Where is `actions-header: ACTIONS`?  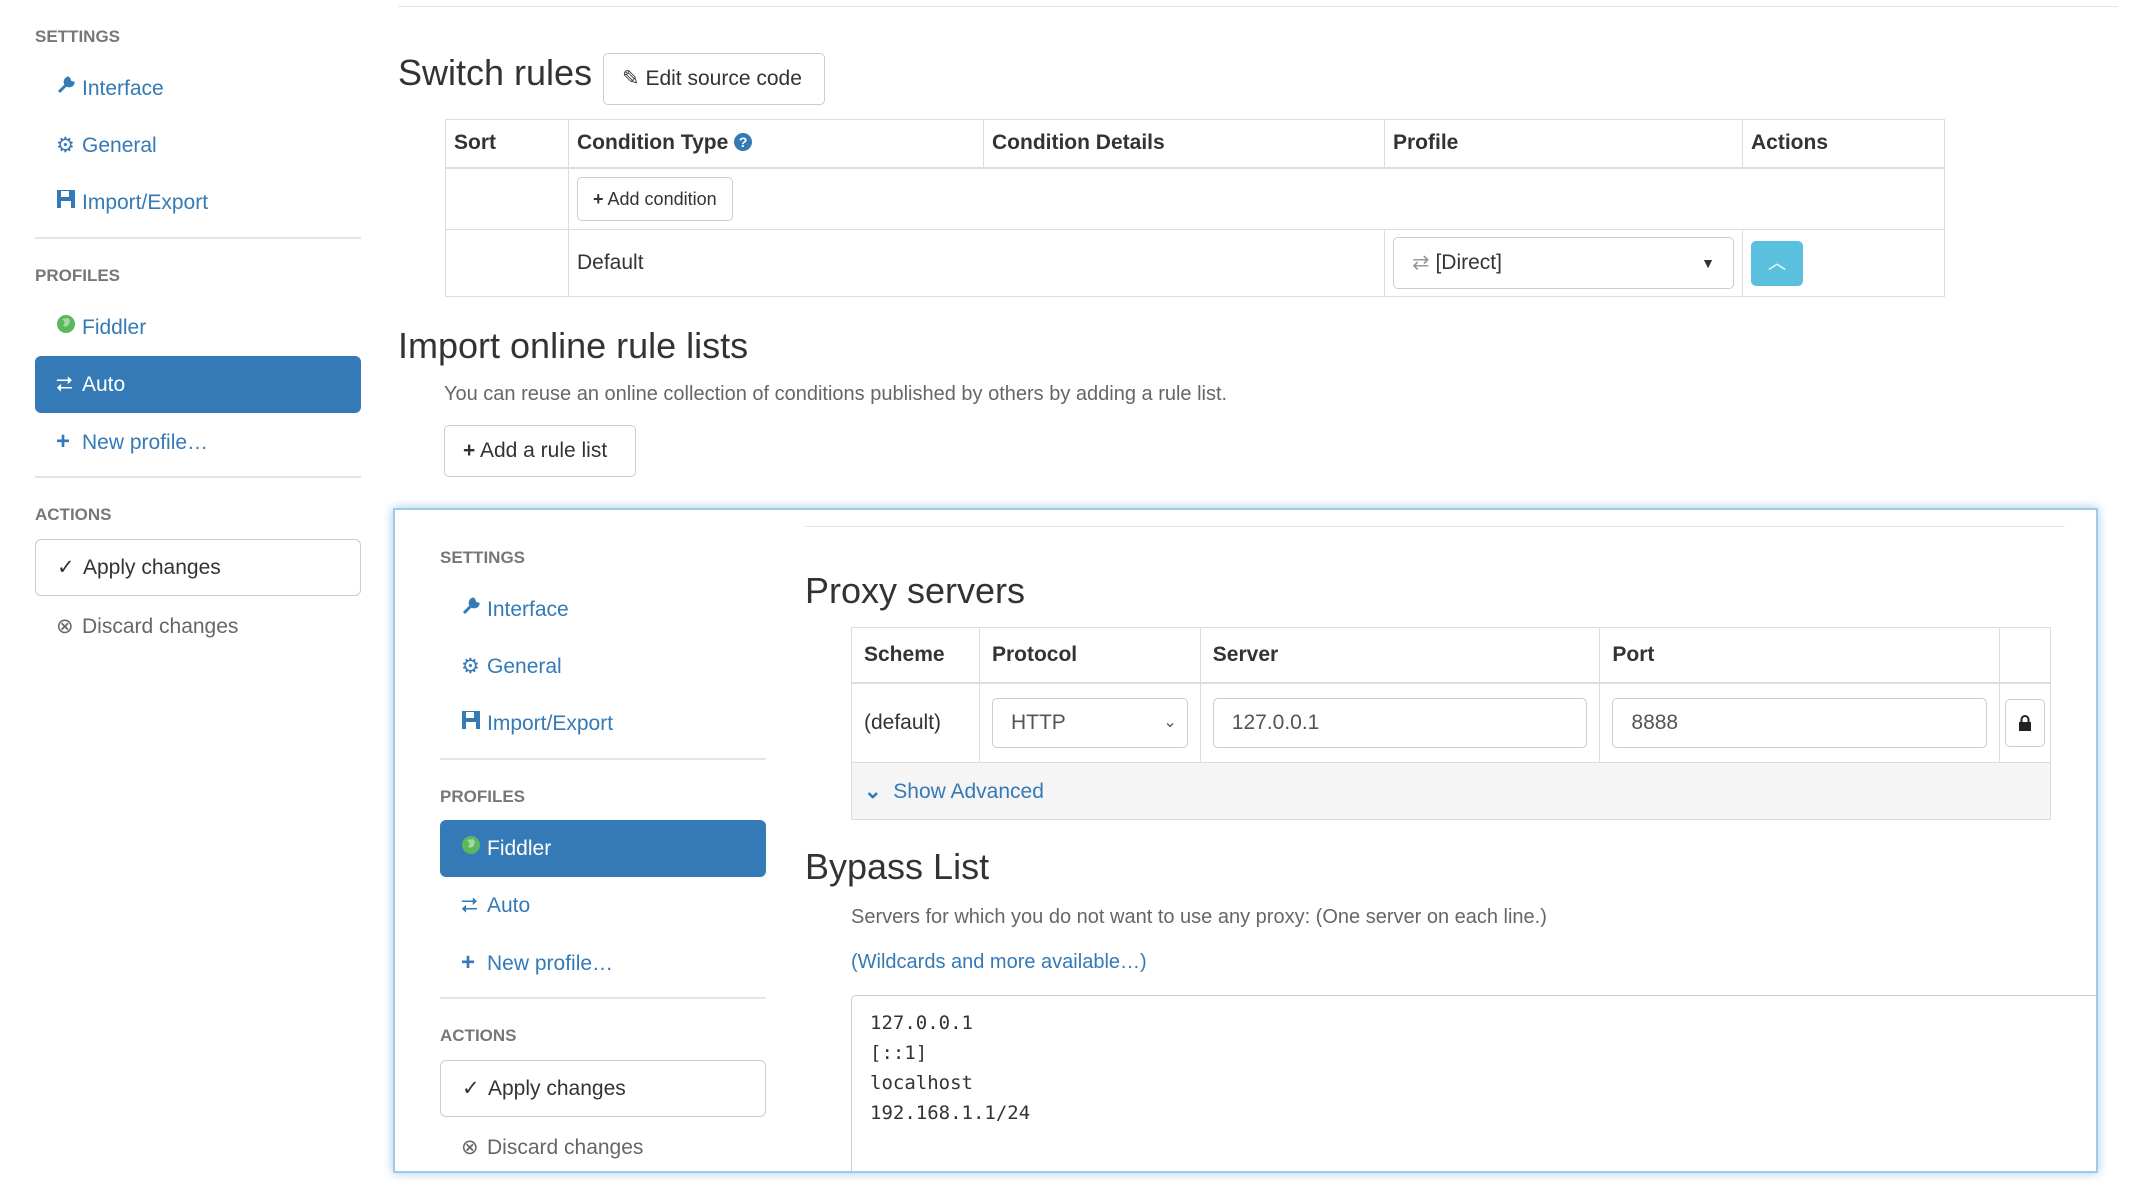
actions-header: ACTIONS is located at coordinates (478, 1035).